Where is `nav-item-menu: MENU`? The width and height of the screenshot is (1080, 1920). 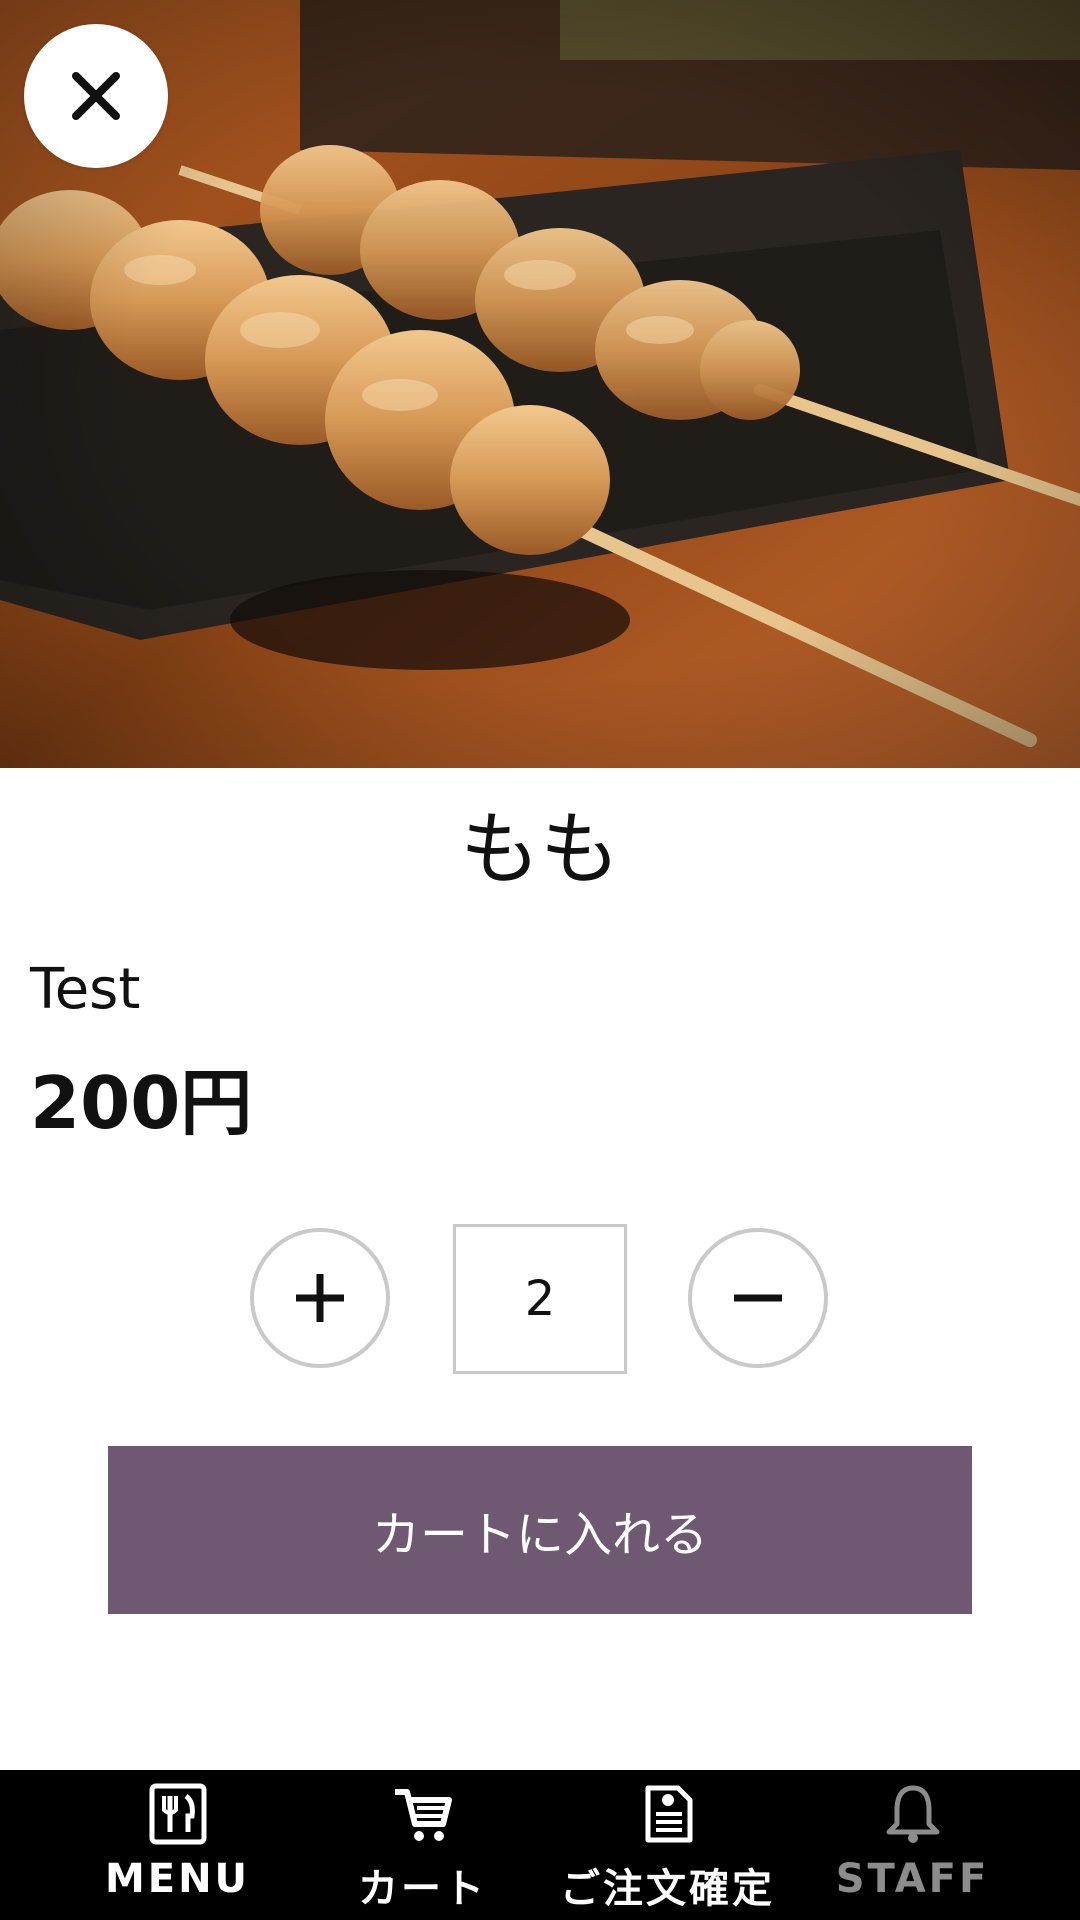 nav-item-menu: MENU is located at coordinates (177, 1845).